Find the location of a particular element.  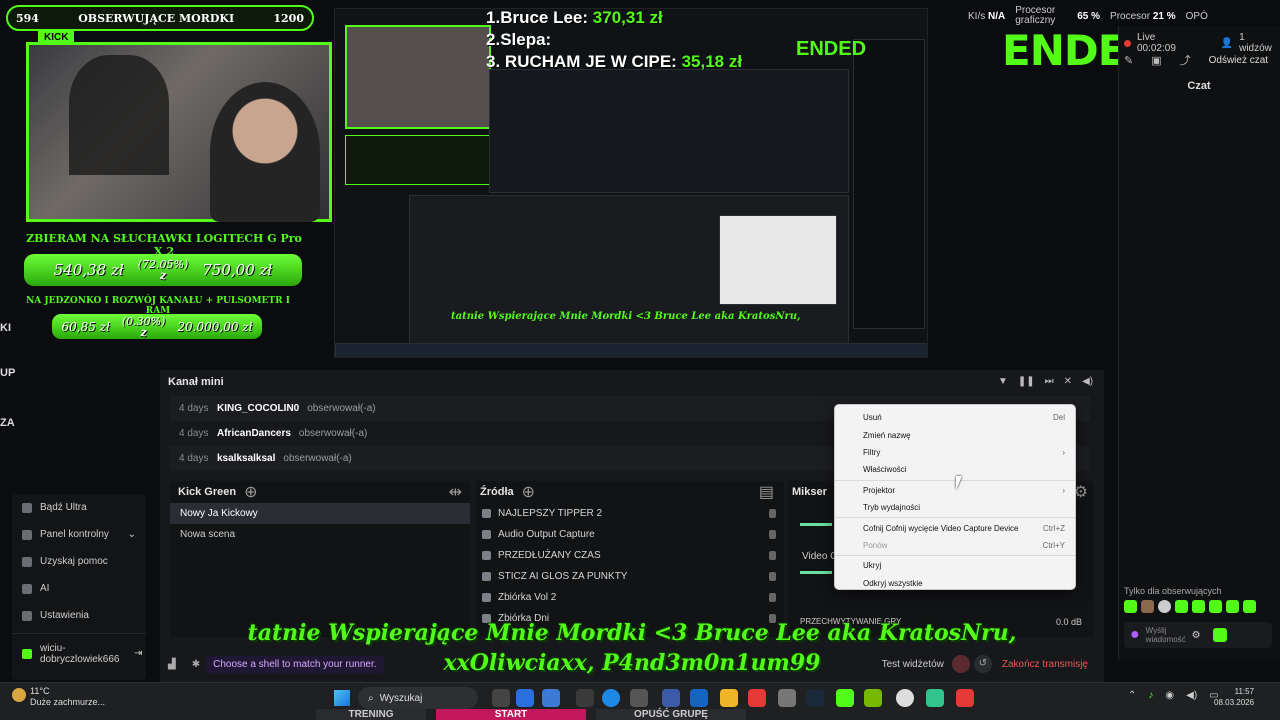

live-timer: Live 00:02:09 is located at coordinates (1156, 43).